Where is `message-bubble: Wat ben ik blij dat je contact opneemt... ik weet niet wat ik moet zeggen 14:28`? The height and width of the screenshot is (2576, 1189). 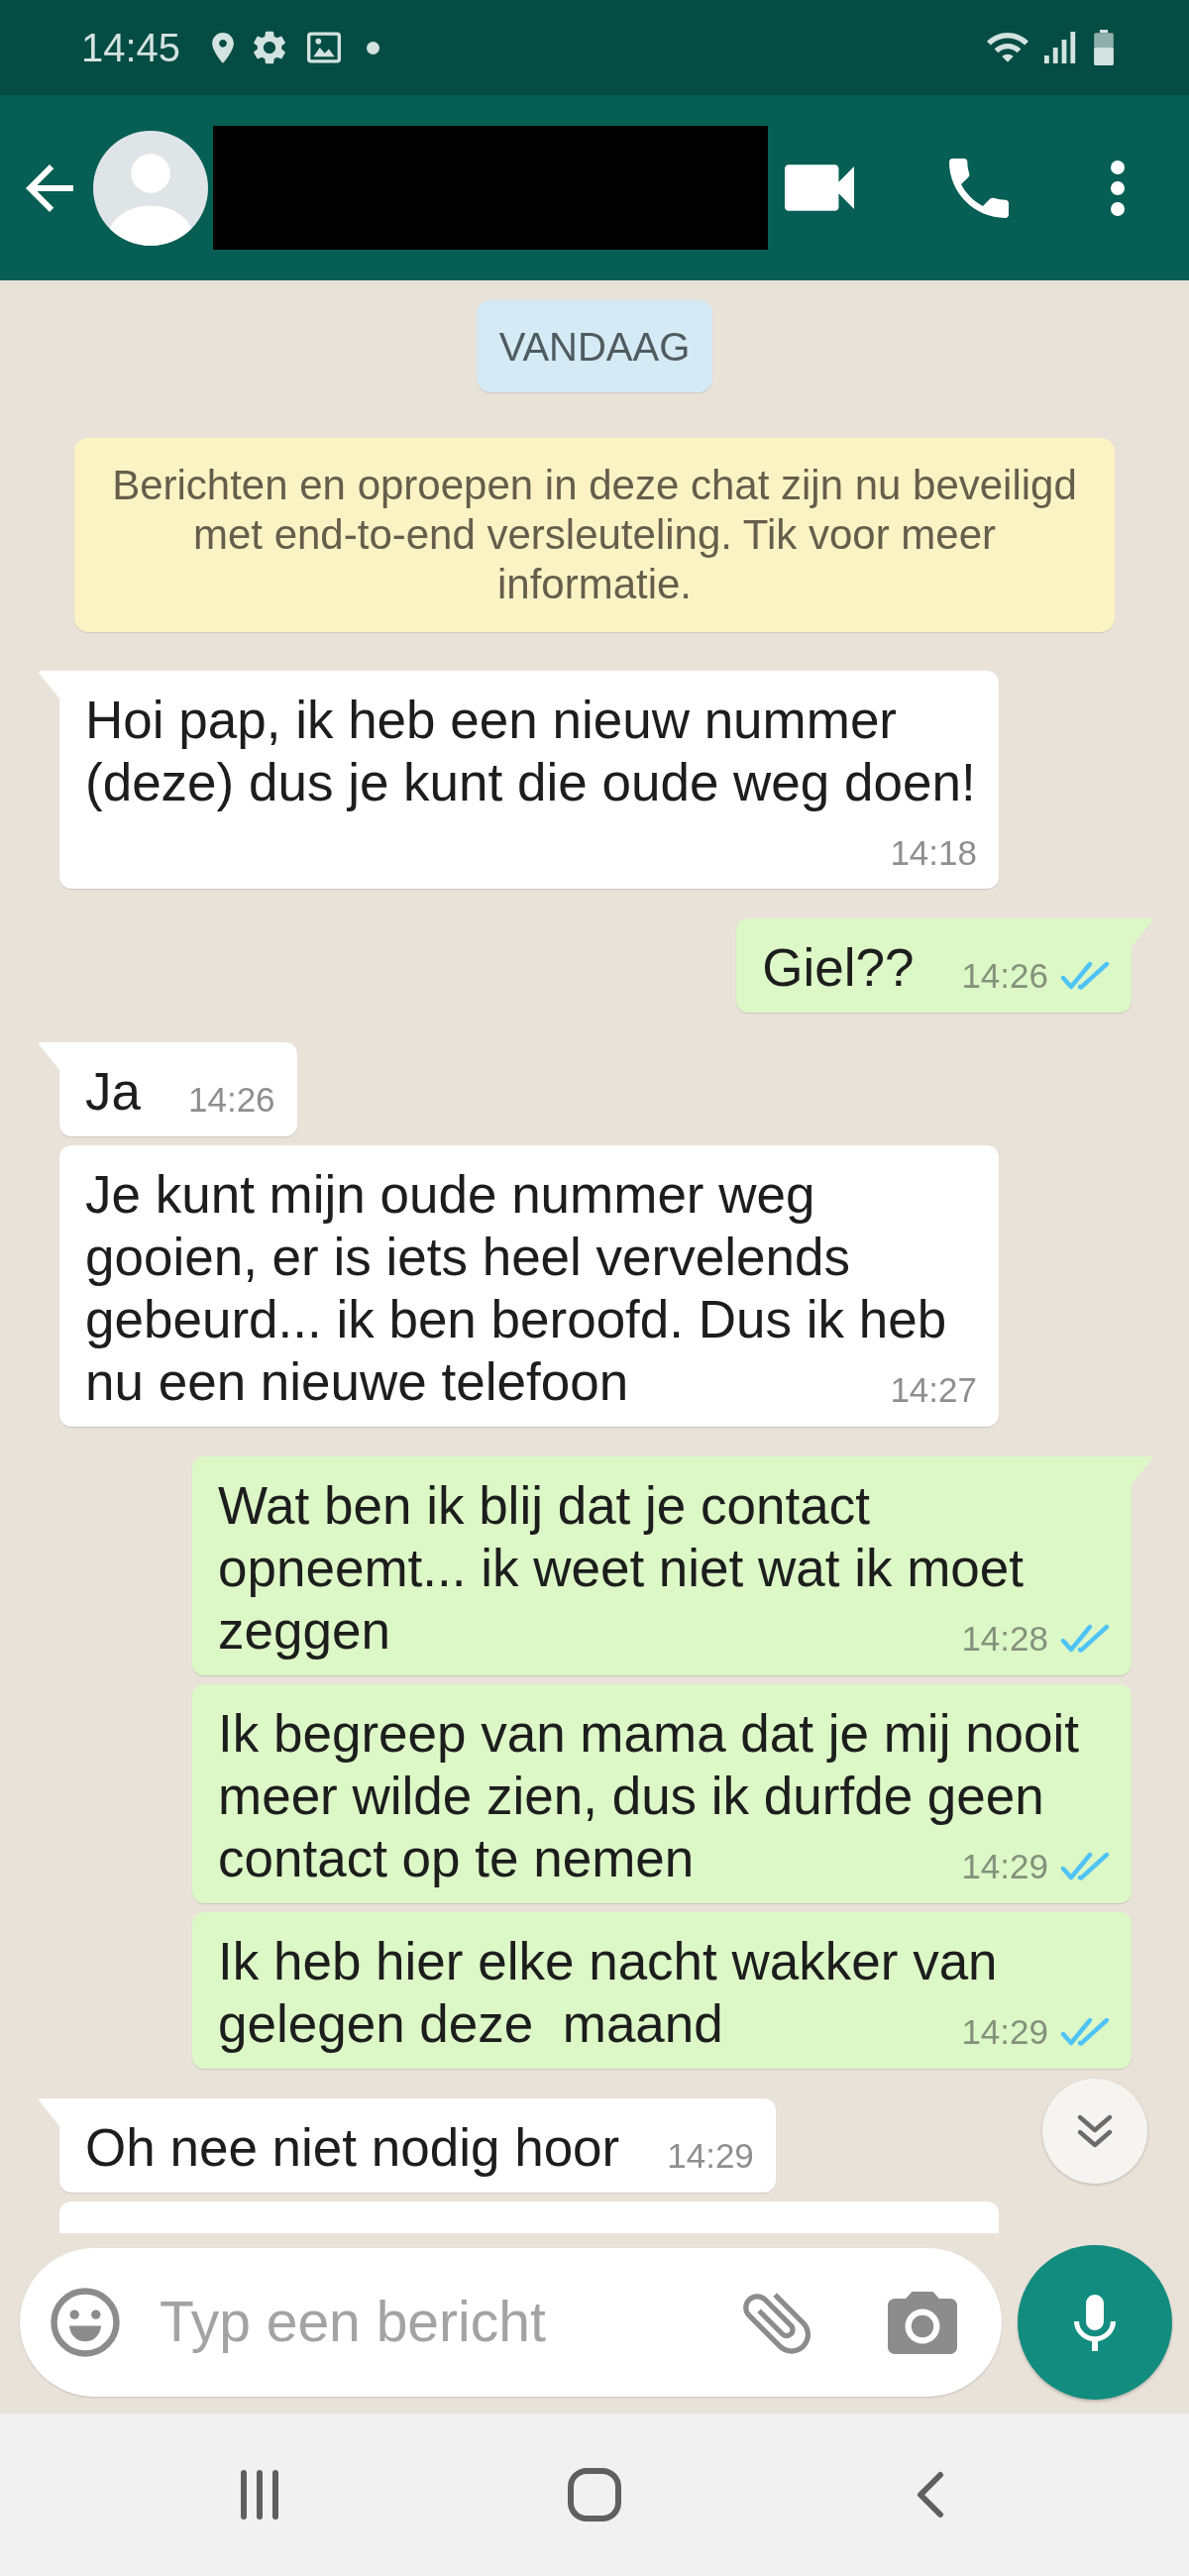
message-bubble: Wat ben ik blij dat je contact opneemt... ik weet niet wat ik moet zeggen 14:28 is located at coordinates (662, 1565).